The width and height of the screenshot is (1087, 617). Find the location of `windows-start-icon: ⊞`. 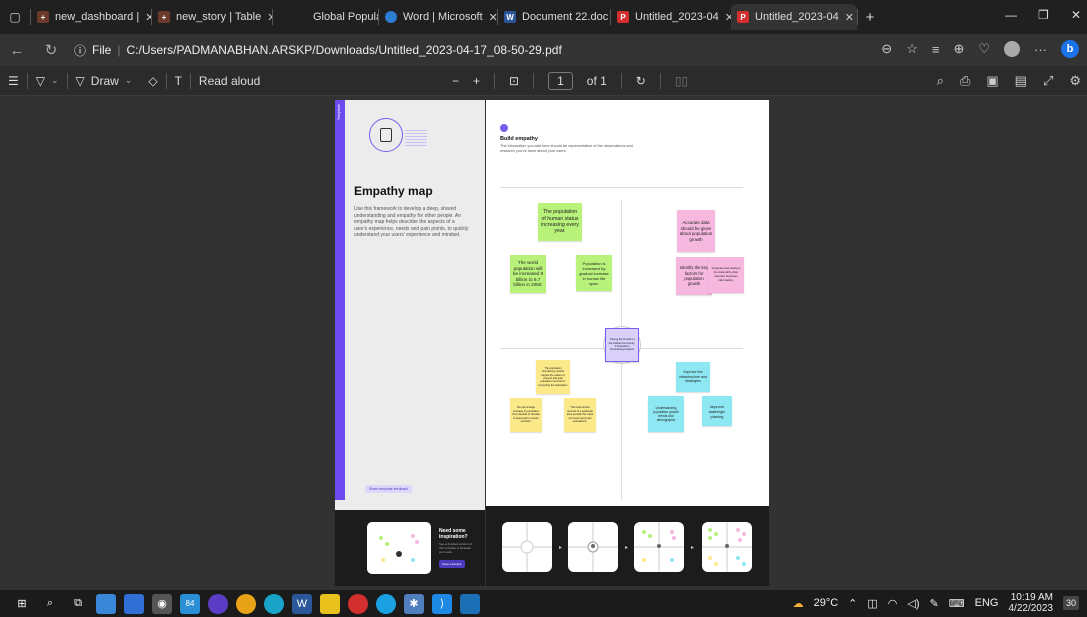

windows-start-icon: ⊞ is located at coordinates (22, 604).